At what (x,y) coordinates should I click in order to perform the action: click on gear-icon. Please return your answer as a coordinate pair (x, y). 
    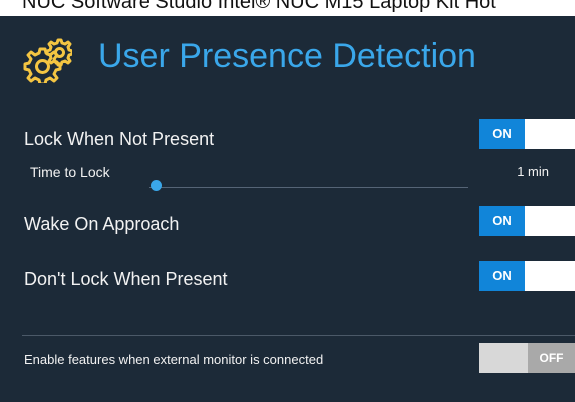
    Looking at the image, I should click on (47, 60).